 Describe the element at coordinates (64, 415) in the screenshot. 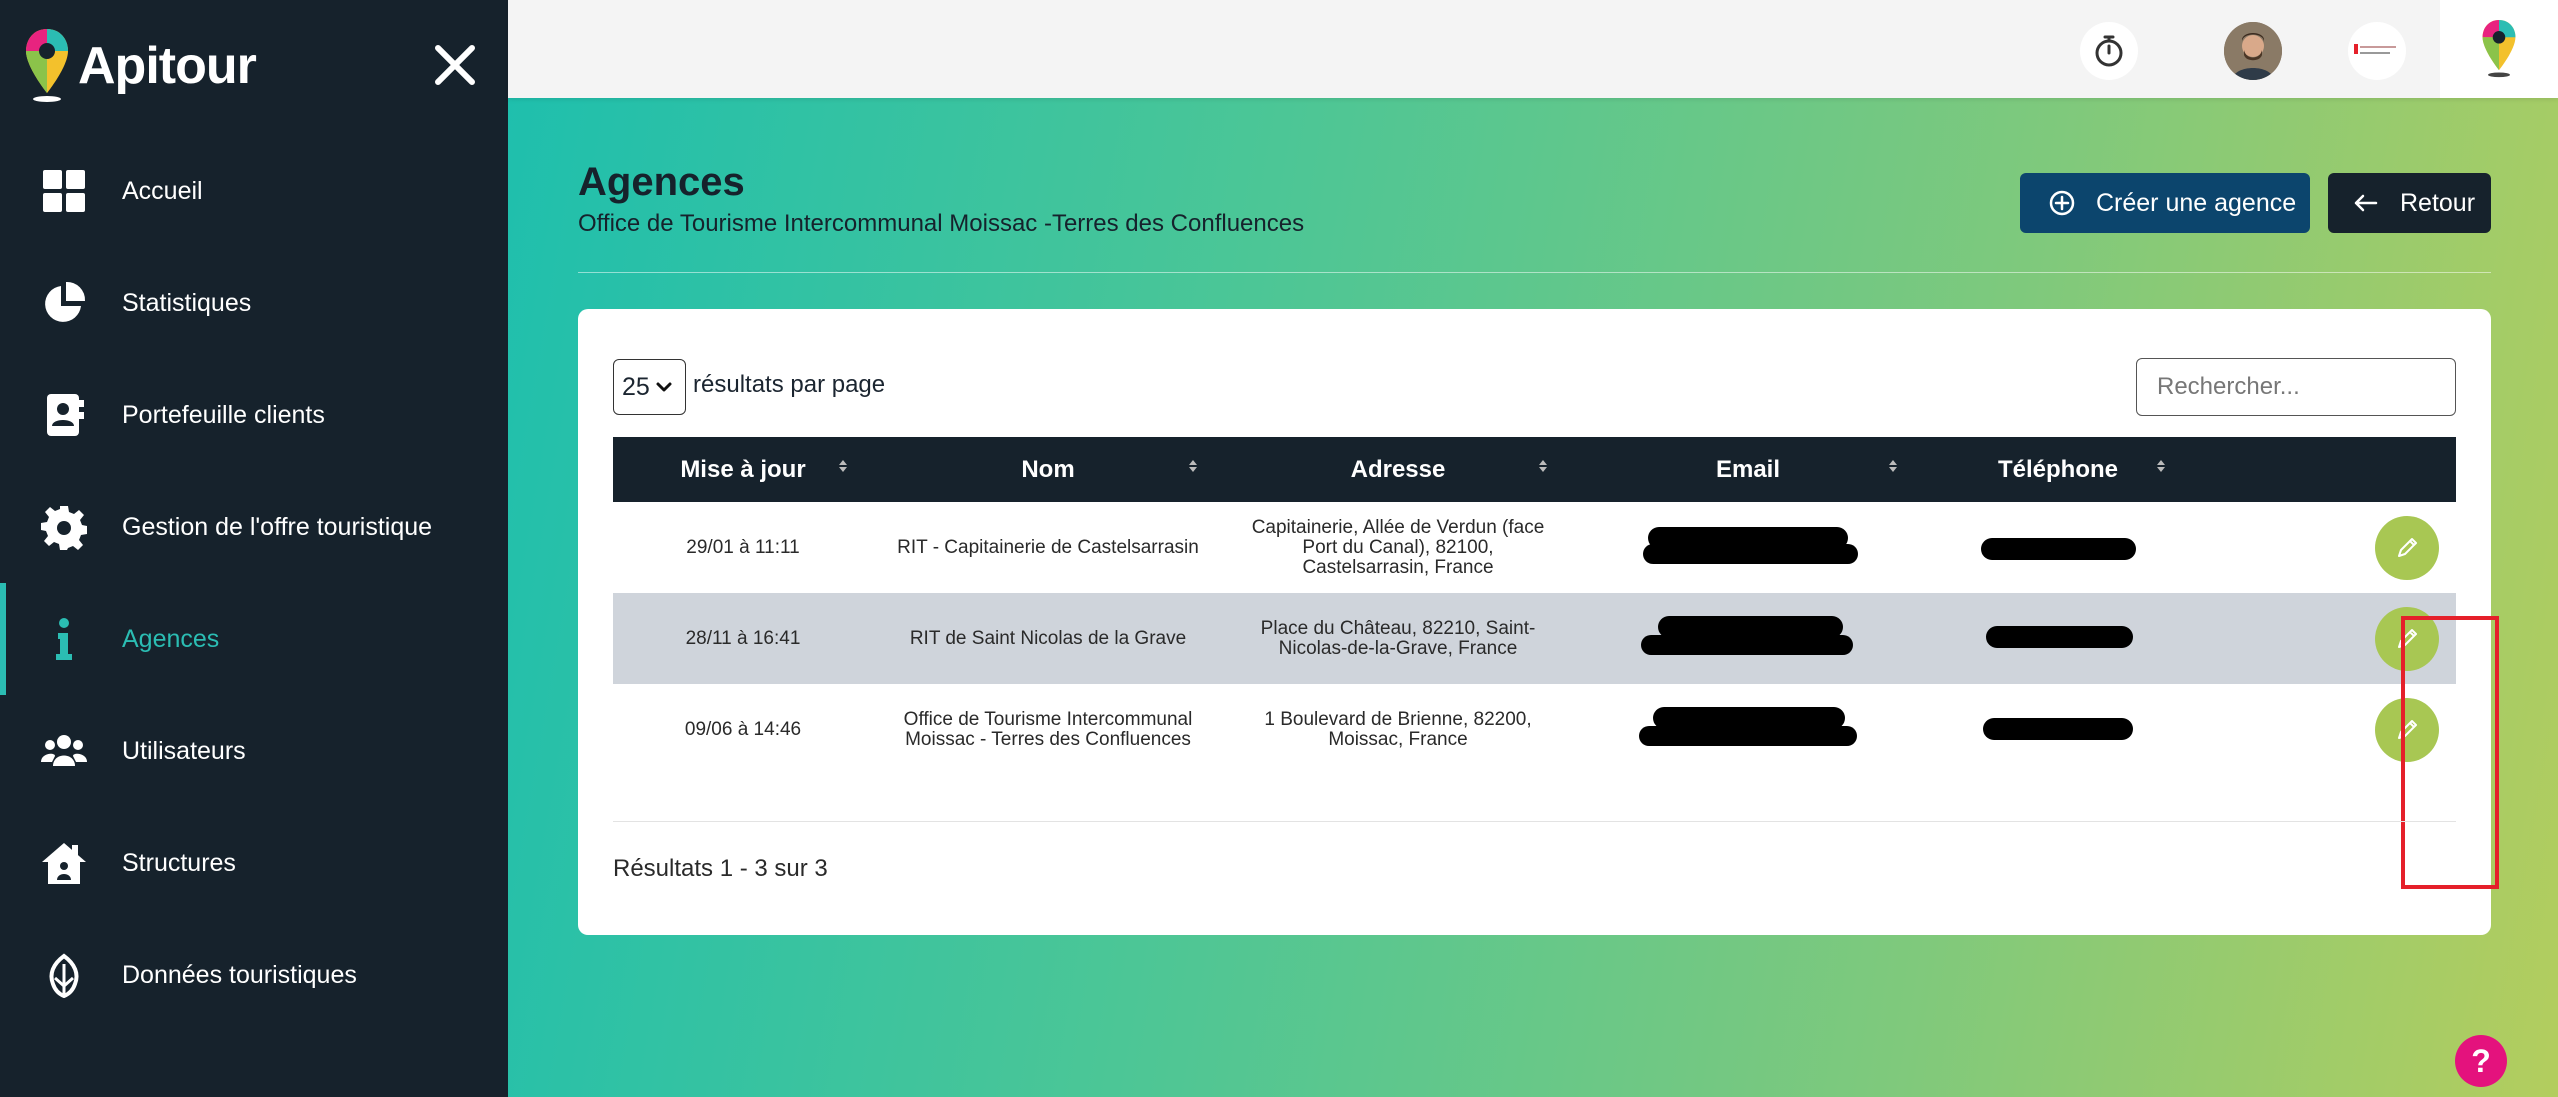

I see `contact-book-icon` at that location.